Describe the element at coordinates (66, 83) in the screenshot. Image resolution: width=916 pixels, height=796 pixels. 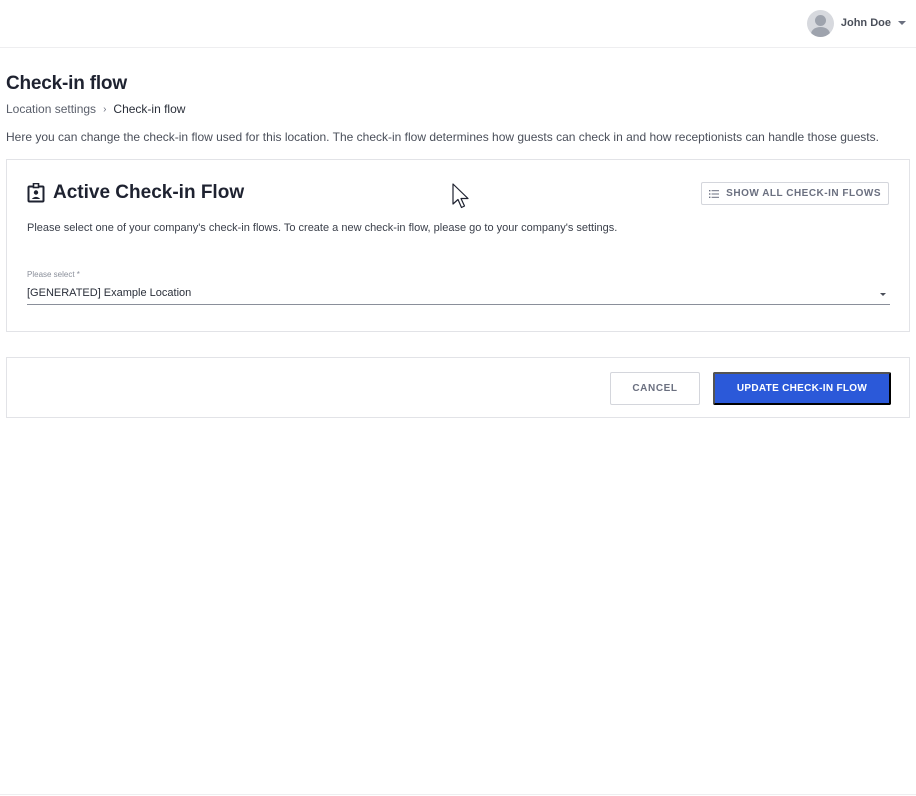
I see `page-title: Check-in flow` at that location.